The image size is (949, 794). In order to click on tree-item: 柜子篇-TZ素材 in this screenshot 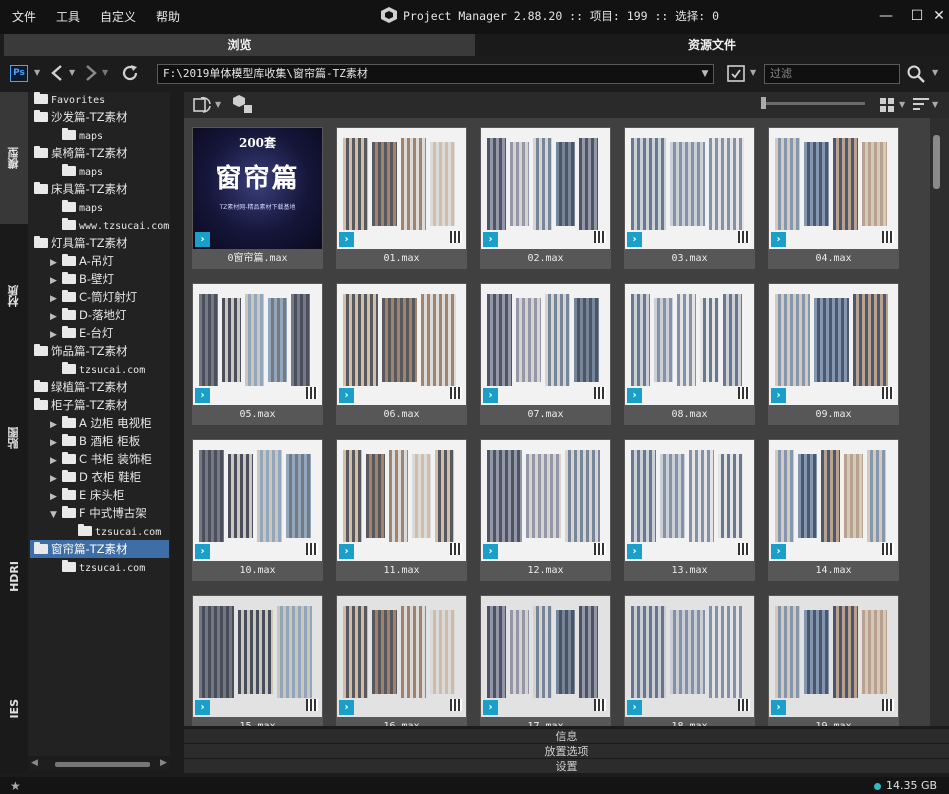, I will do `click(78, 405)`.